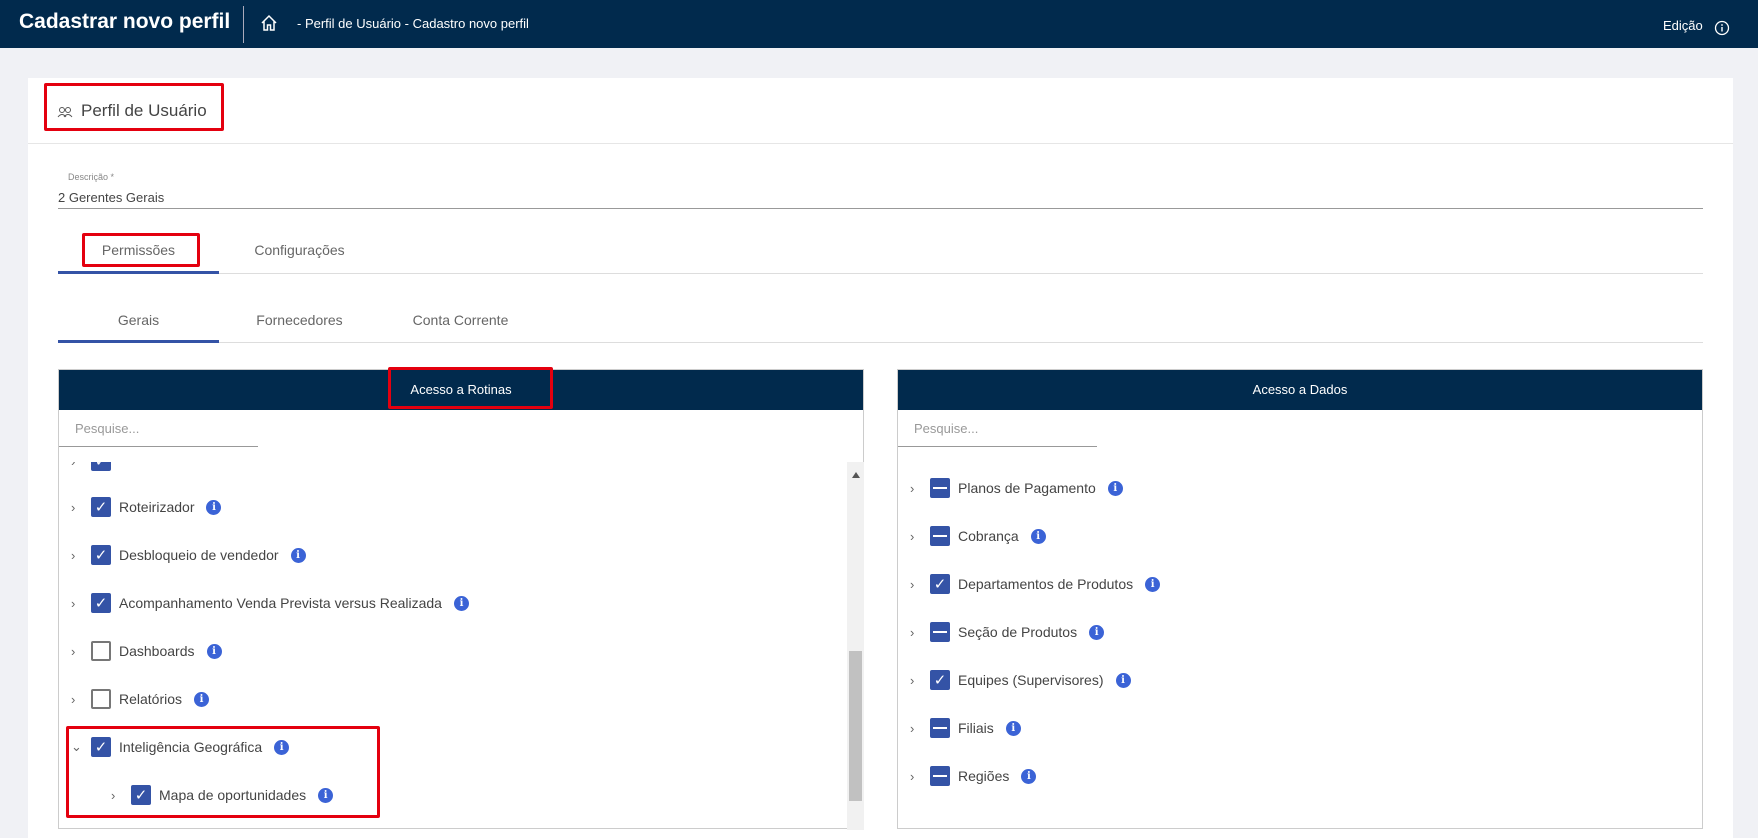 The image size is (1758, 838). I want to click on tree-item: › Planos de Pagamento i, so click(1016, 488).